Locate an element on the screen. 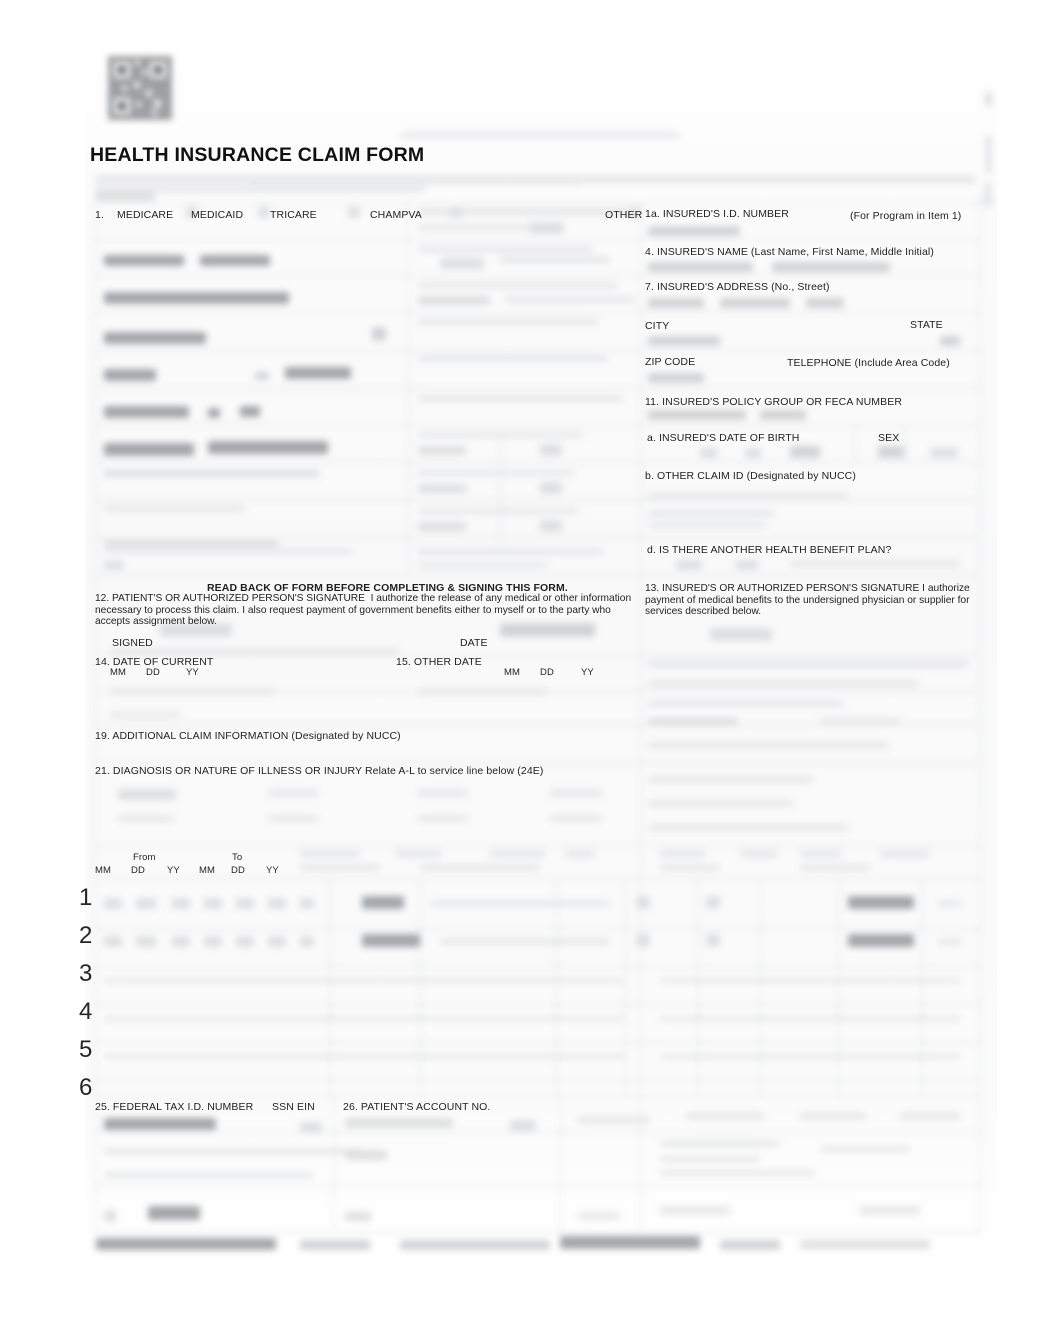 The height and width of the screenshot is (1343, 1062). item1-option-champva: CHAMPVA is located at coordinates (396, 215).